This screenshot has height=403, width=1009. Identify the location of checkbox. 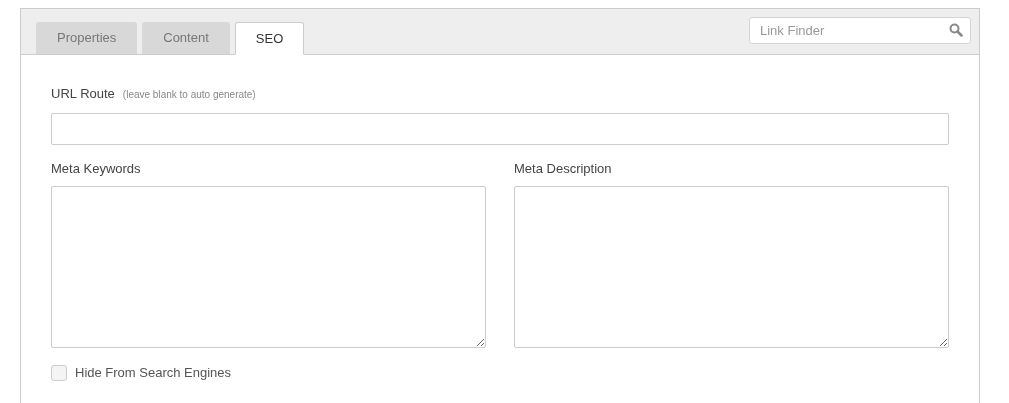
(59, 372).